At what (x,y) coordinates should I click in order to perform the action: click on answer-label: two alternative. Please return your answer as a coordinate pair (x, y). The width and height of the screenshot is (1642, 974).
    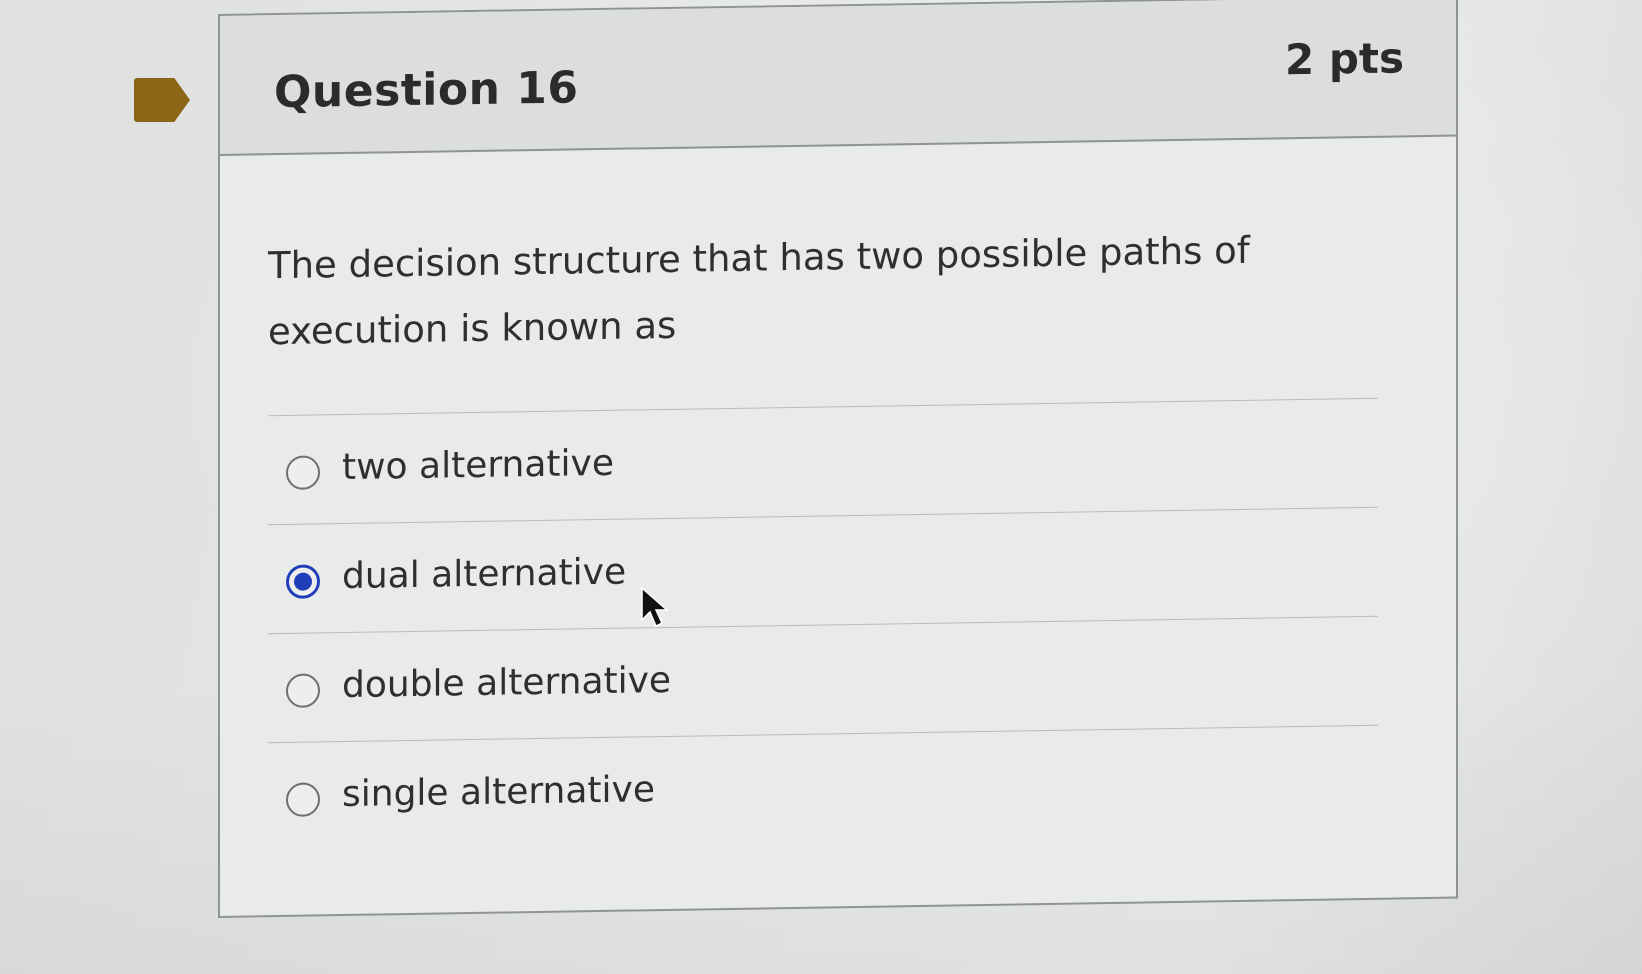
    Looking at the image, I should click on (478, 465).